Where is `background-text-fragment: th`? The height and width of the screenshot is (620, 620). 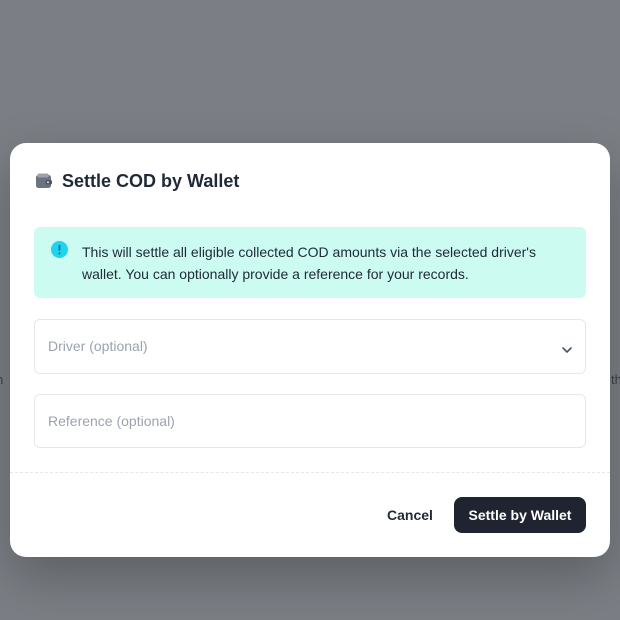
background-text-fragment: th is located at coordinates (615, 379).